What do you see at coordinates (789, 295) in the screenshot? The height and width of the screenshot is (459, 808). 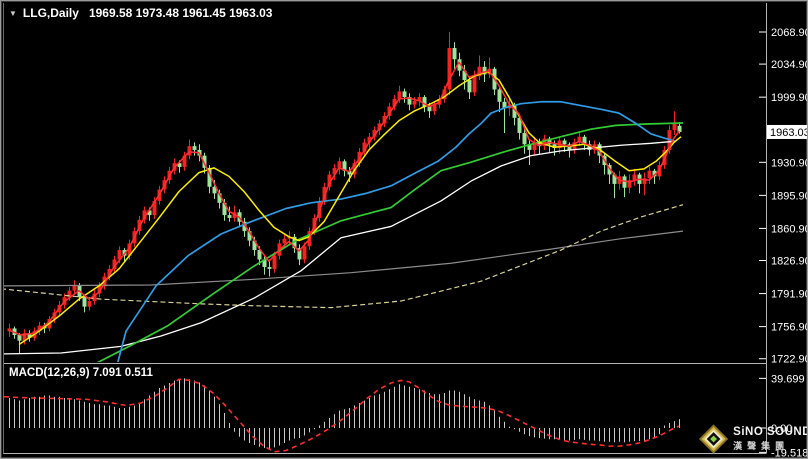 I see `price-axis-label: 1791.90` at bounding box center [789, 295].